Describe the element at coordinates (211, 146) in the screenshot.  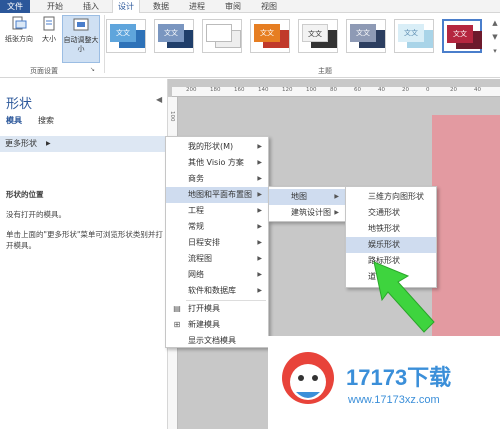
I see `menu-item-label: 我的形状(M)` at that location.